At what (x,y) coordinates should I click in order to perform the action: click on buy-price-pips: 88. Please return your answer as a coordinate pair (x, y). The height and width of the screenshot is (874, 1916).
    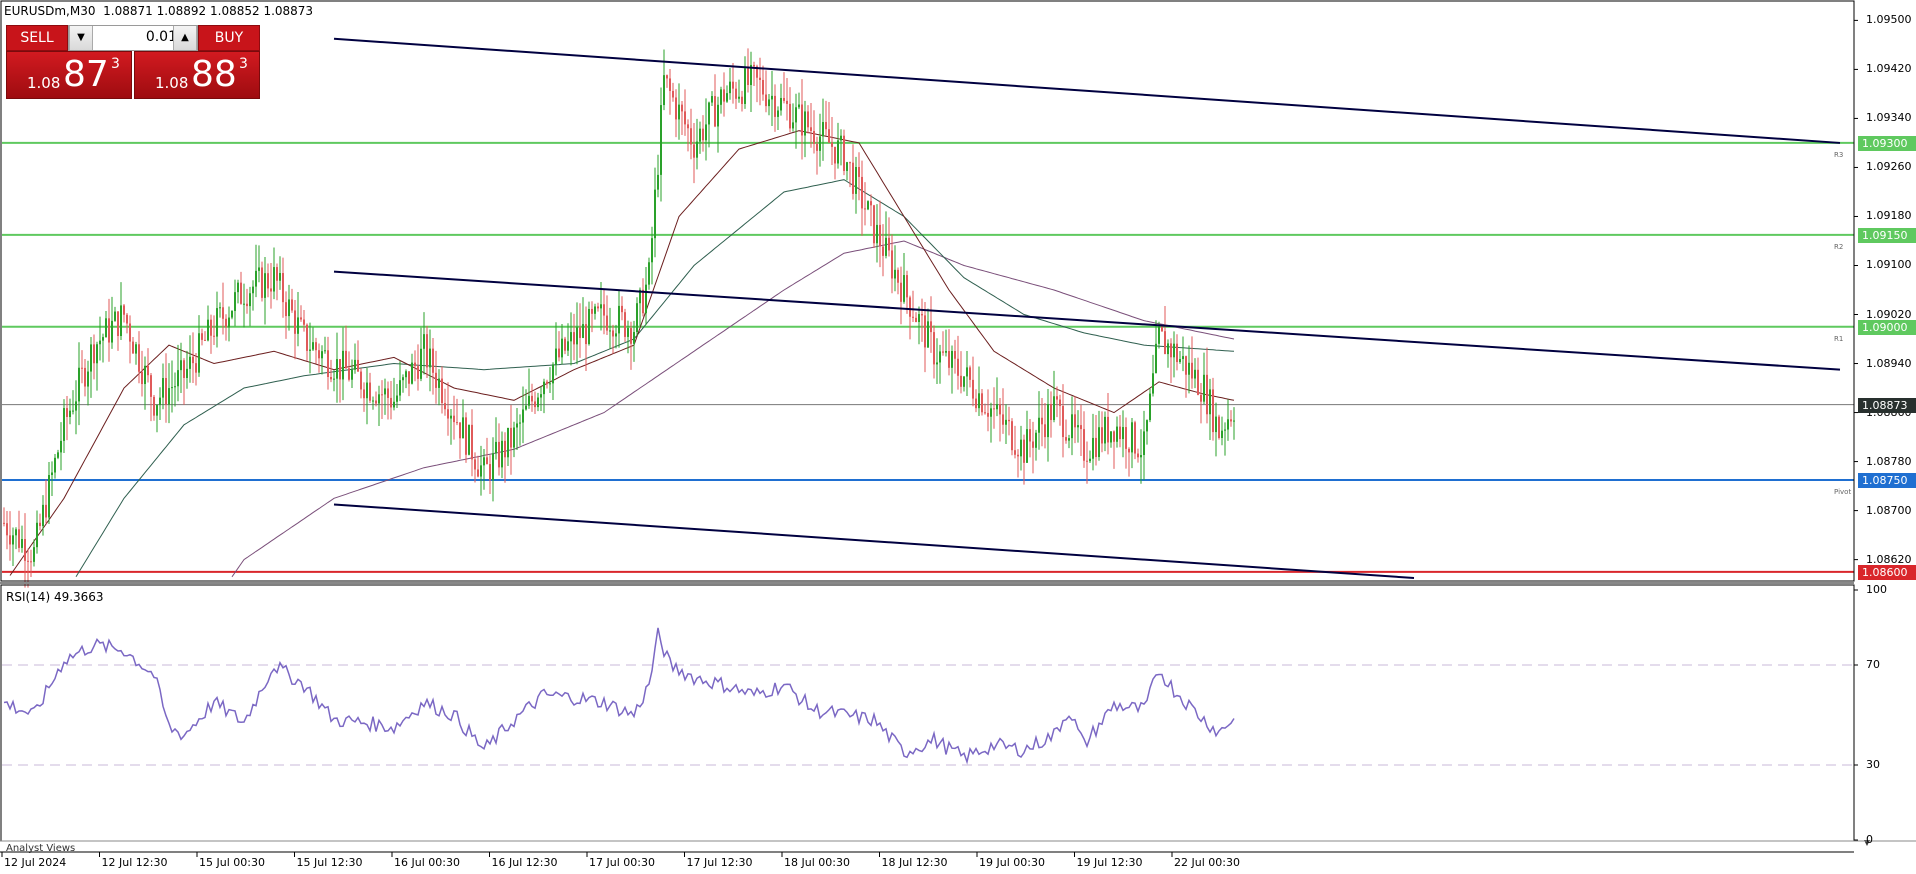
    Looking at the image, I should click on (214, 74).